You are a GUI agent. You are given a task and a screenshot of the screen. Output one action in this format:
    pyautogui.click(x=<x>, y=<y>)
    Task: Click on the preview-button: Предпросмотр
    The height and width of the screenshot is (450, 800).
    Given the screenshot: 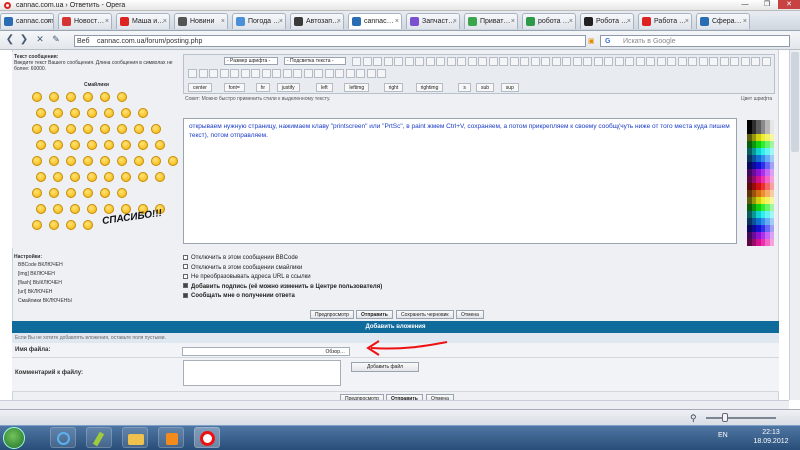 What is the action you would take?
    pyautogui.click(x=332, y=314)
    